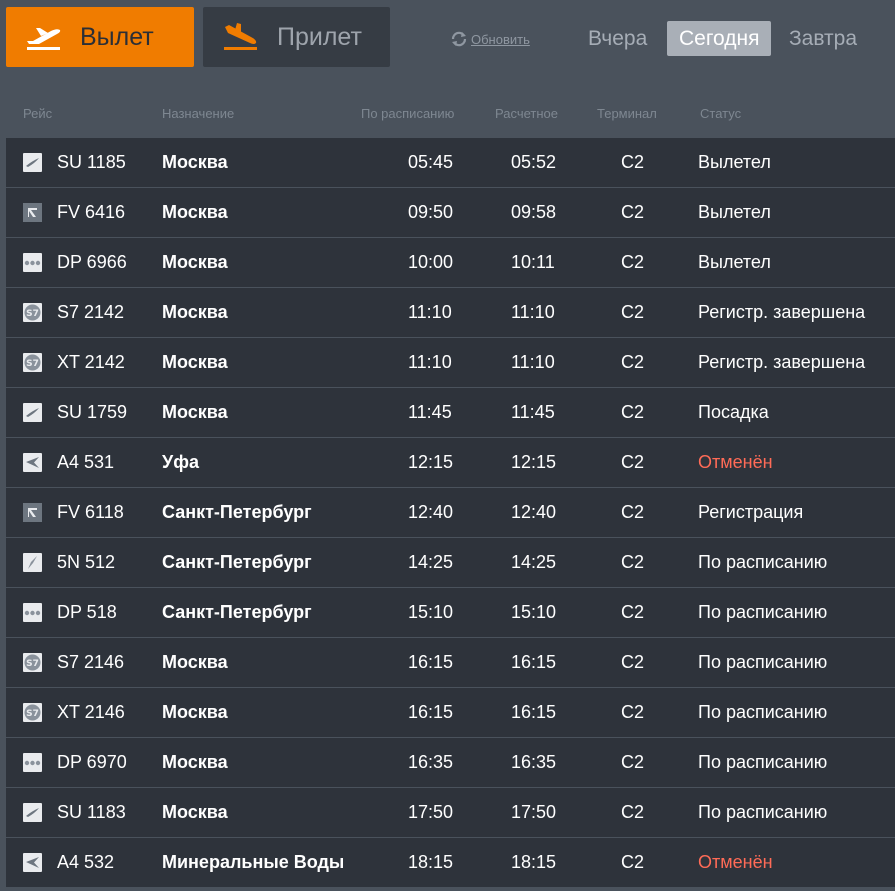 This screenshot has width=895, height=891. What do you see at coordinates (534, 162) in the screenshot?
I see `estimated-time-cell: 05:52` at bounding box center [534, 162].